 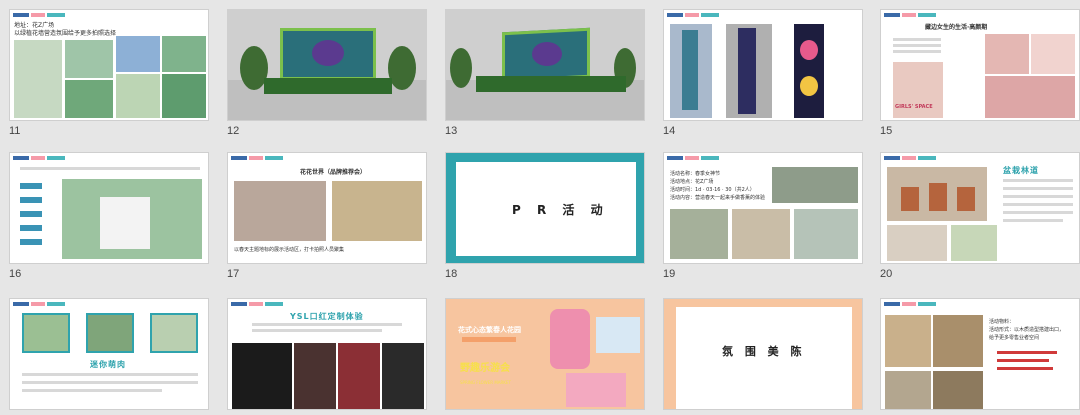 I want to click on slide-preview: 活动物料： 活动形式：以木质造型搭建出口， 给予更多零售业者空间, so click(x=980, y=354).